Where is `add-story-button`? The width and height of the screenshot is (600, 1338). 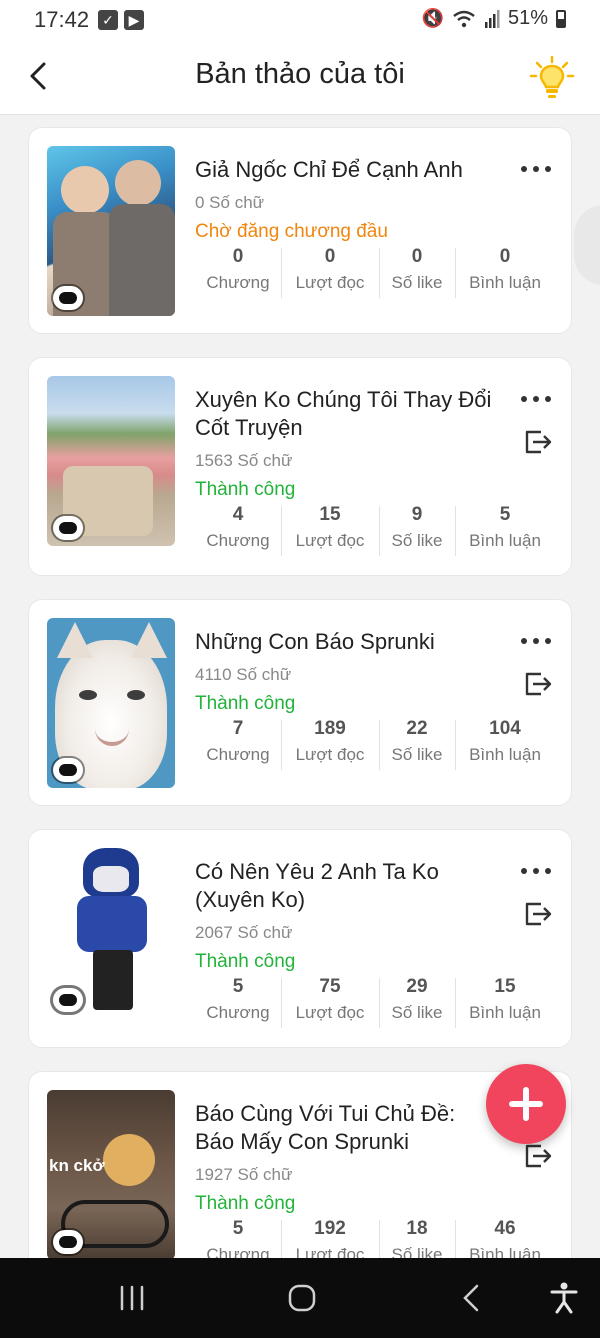
add-story-button is located at coordinates (526, 1104).